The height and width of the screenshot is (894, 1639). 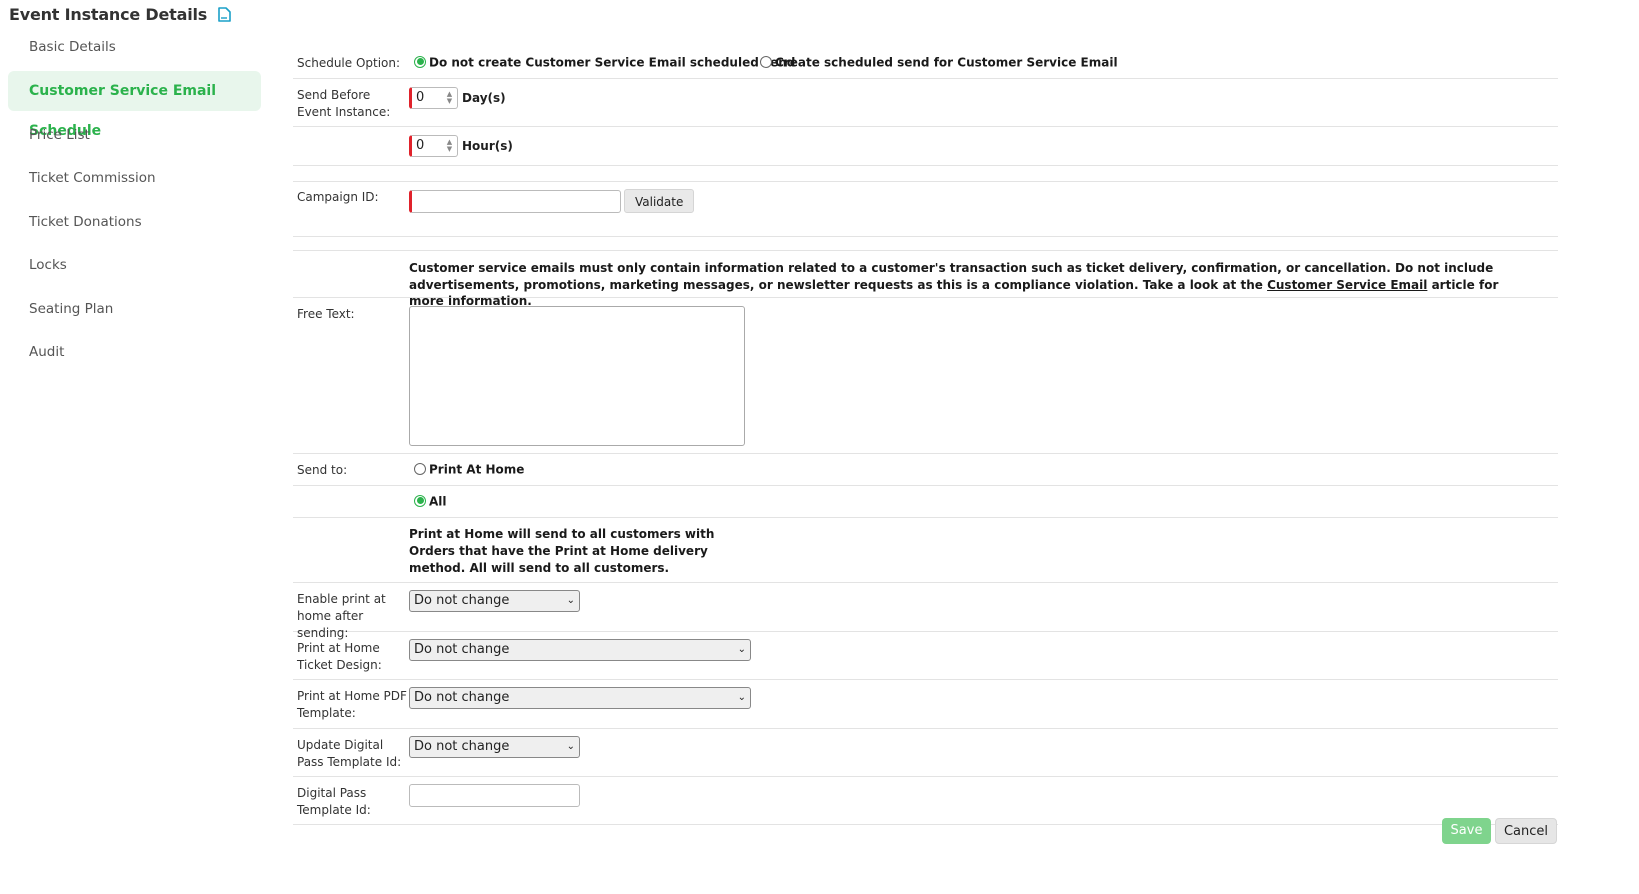 What do you see at coordinates (925, 146) in the screenshot?
I see `send-before-hours-row: 0 ▲ ▼ Hour(s)` at bounding box center [925, 146].